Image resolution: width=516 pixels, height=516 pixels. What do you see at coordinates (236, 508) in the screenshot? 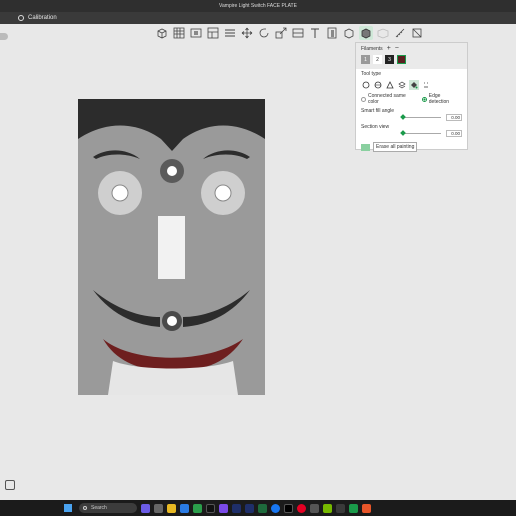
I see `photoshop-icon` at bounding box center [236, 508].